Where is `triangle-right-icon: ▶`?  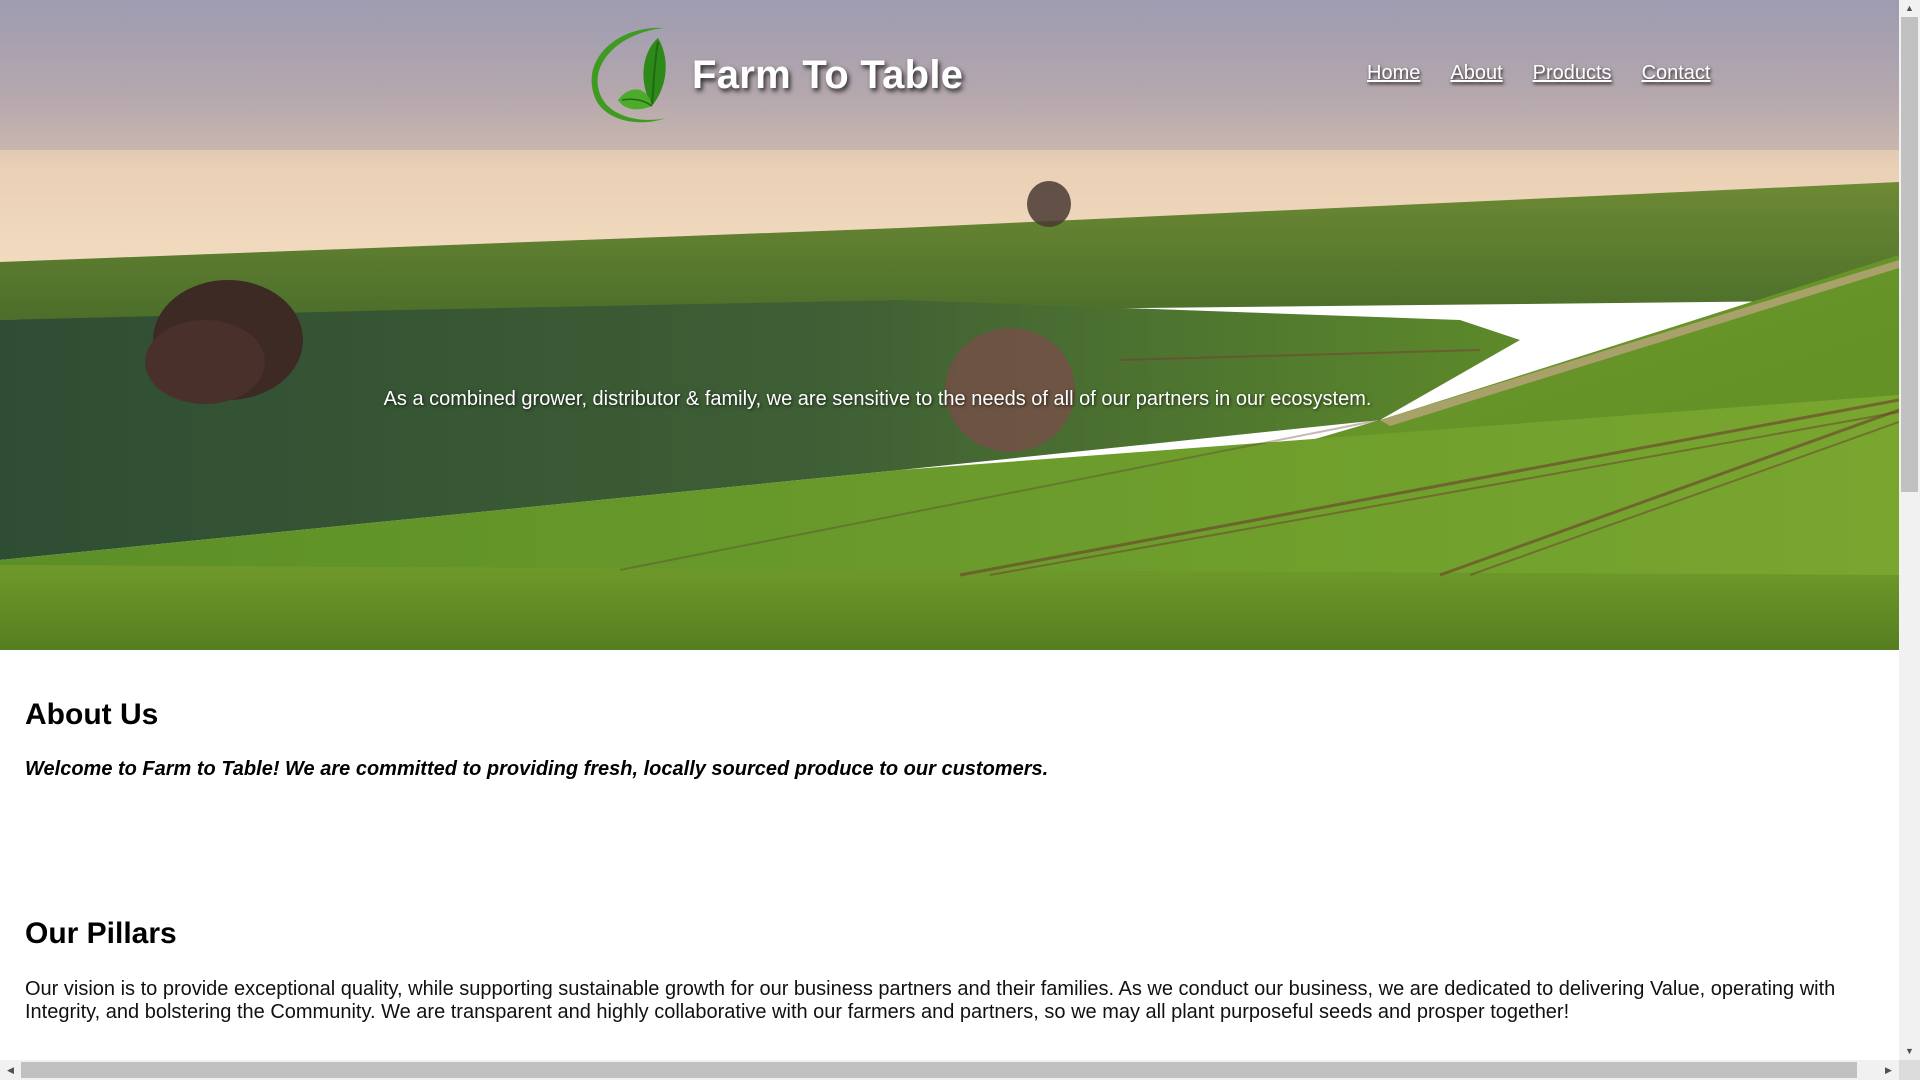
triangle-right-icon: ▶ is located at coordinates (1888, 1070).